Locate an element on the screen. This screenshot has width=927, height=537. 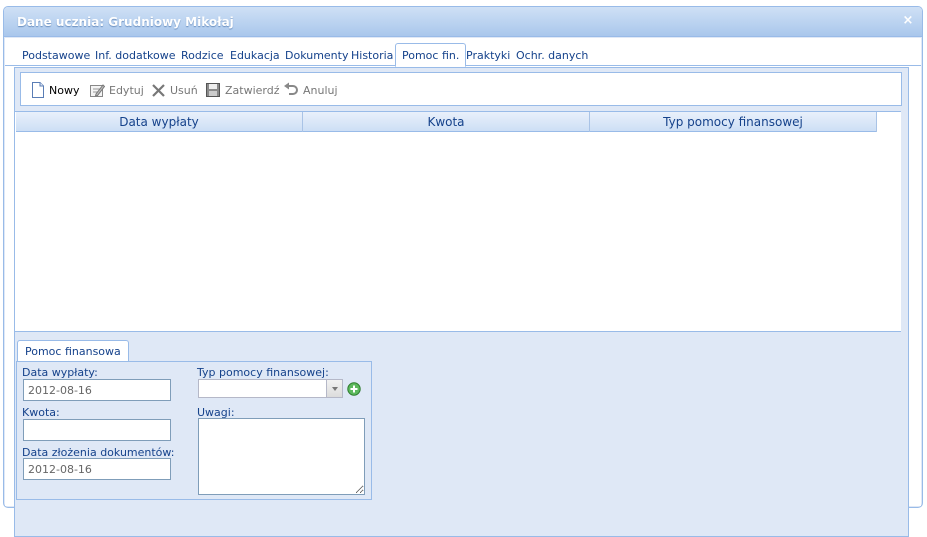
delete-button: Usuń is located at coordinates (174, 90).